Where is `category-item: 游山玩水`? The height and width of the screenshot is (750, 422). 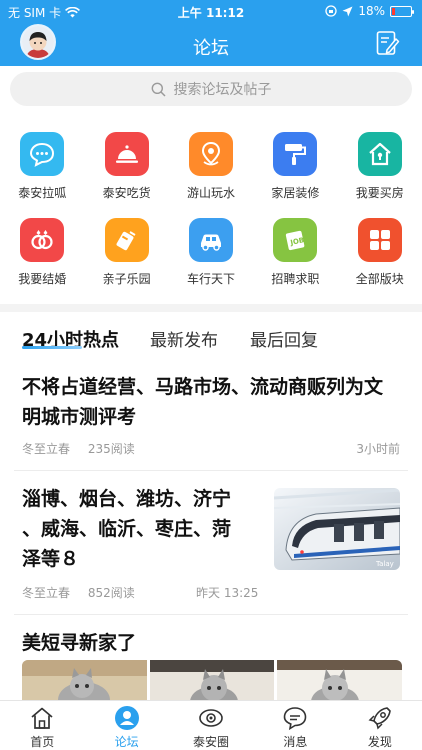 category-item: 游山玩水 is located at coordinates (211, 167).